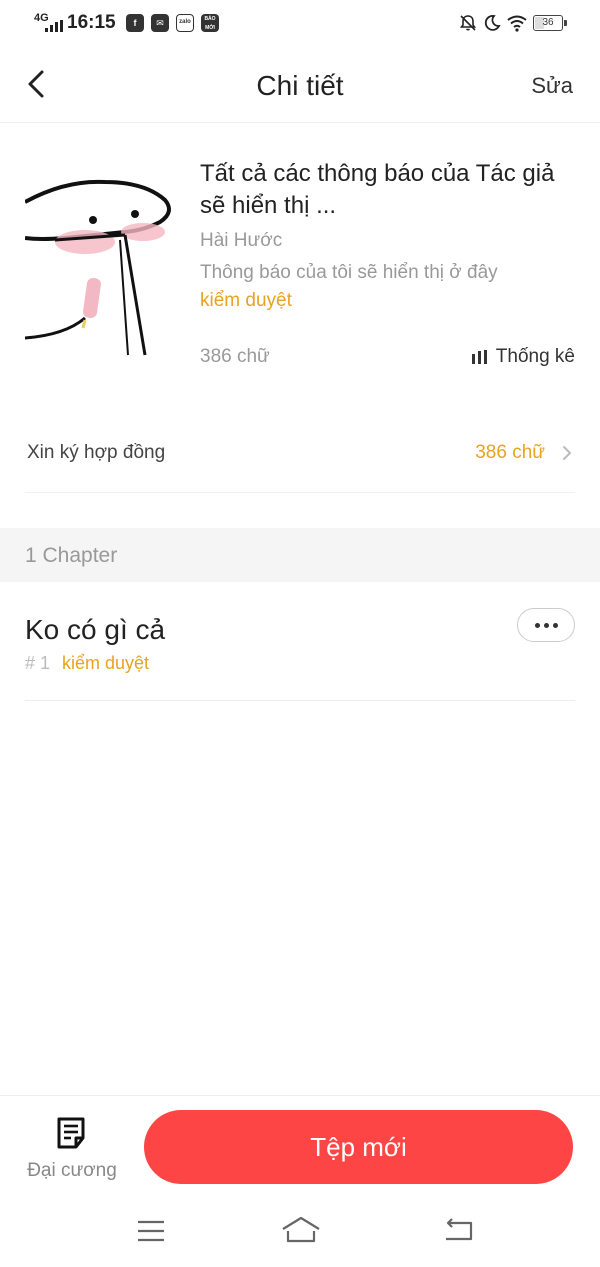 This screenshot has height=1267, width=600. What do you see at coordinates (106, 663) in the screenshot?
I see `chapter-status: kiểm duyệt` at bounding box center [106, 663].